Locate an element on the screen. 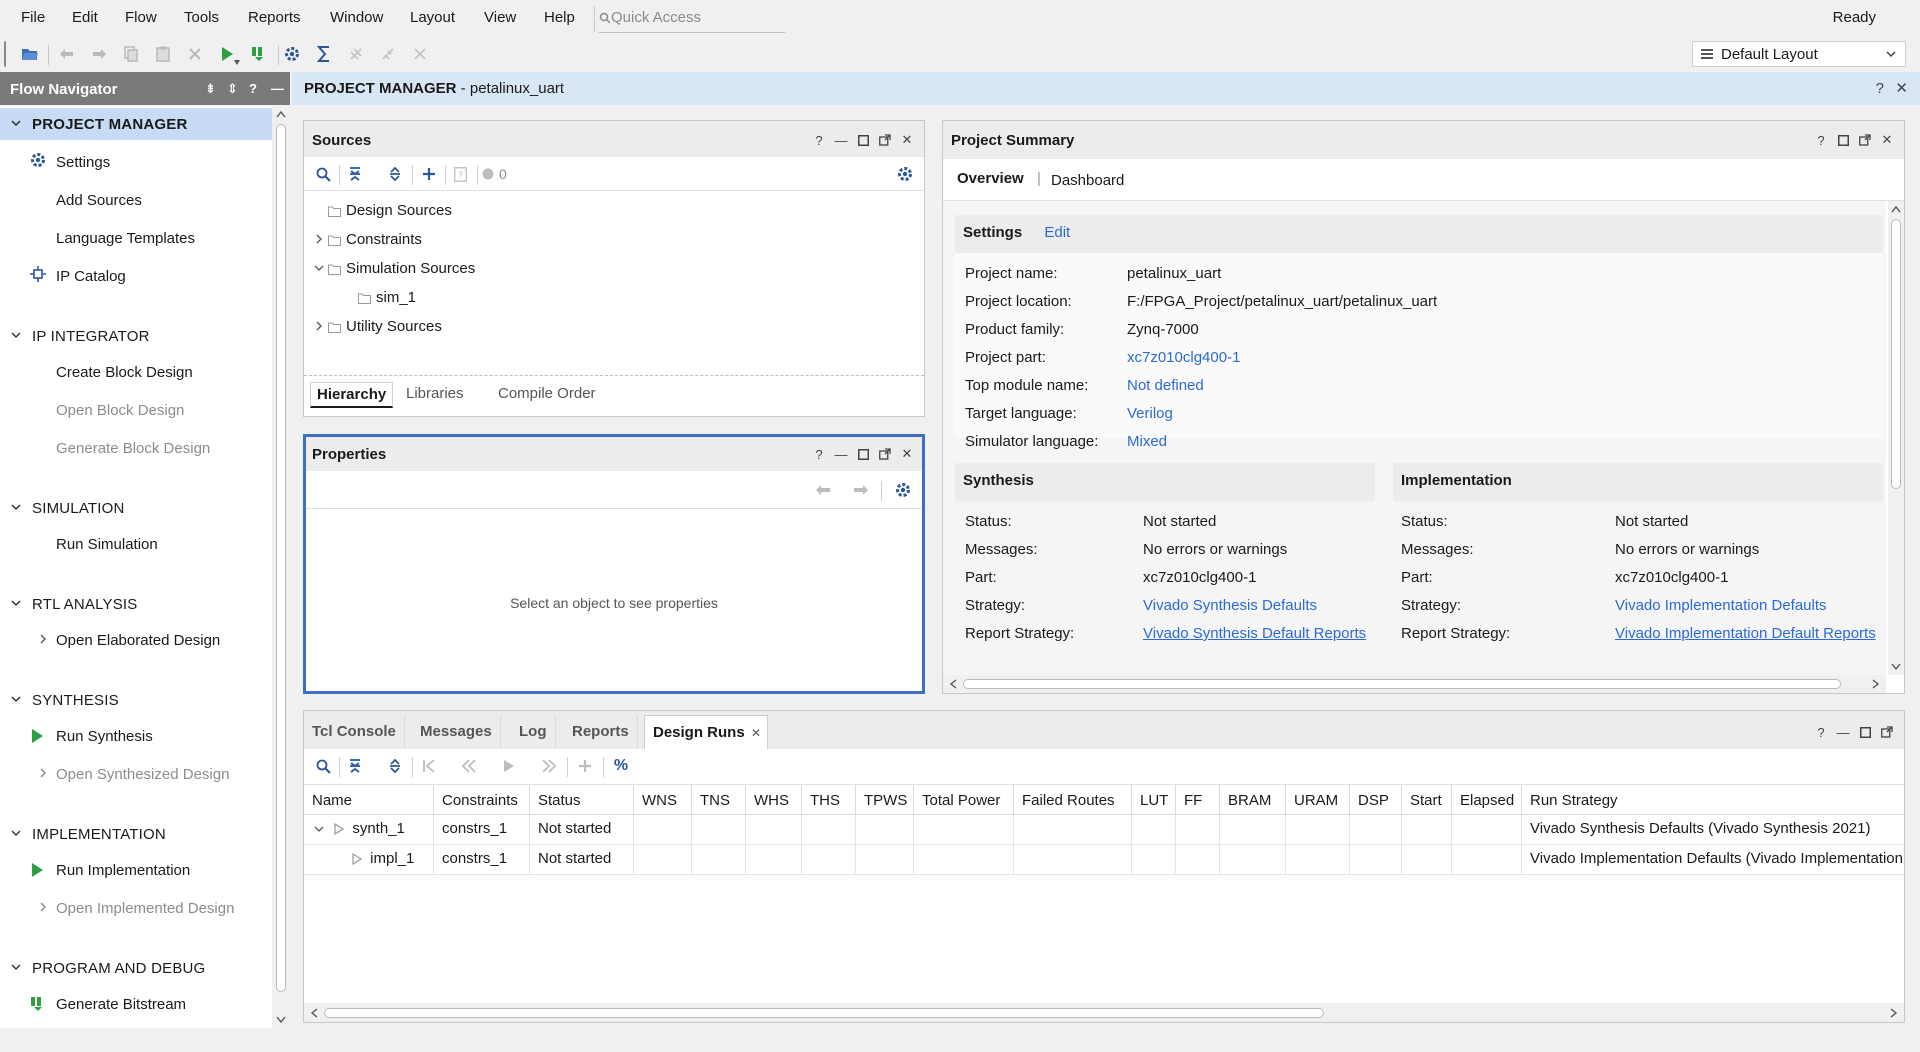 The width and height of the screenshot is (1920, 1052). nav-item-open-synthesized-design: Open Synthesized Design is located at coordinates (142, 774).